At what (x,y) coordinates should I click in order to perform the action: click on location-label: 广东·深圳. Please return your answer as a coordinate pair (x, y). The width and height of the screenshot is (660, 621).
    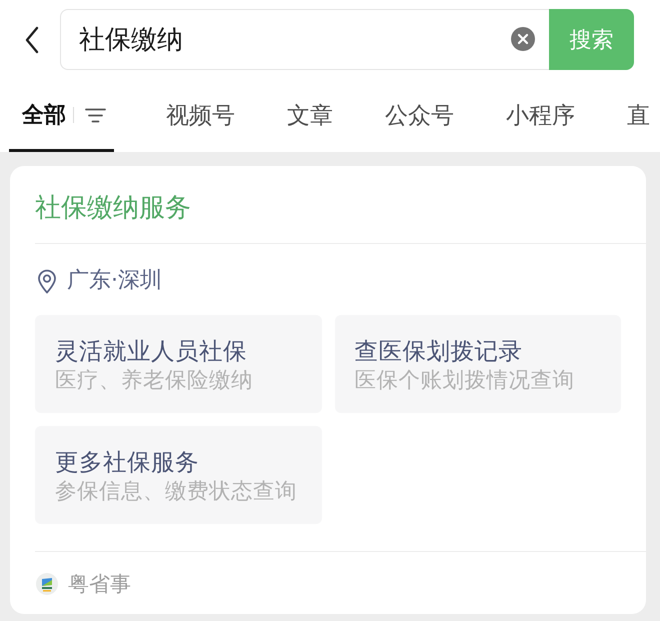
    Looking at the image, I should click on (114, 281).